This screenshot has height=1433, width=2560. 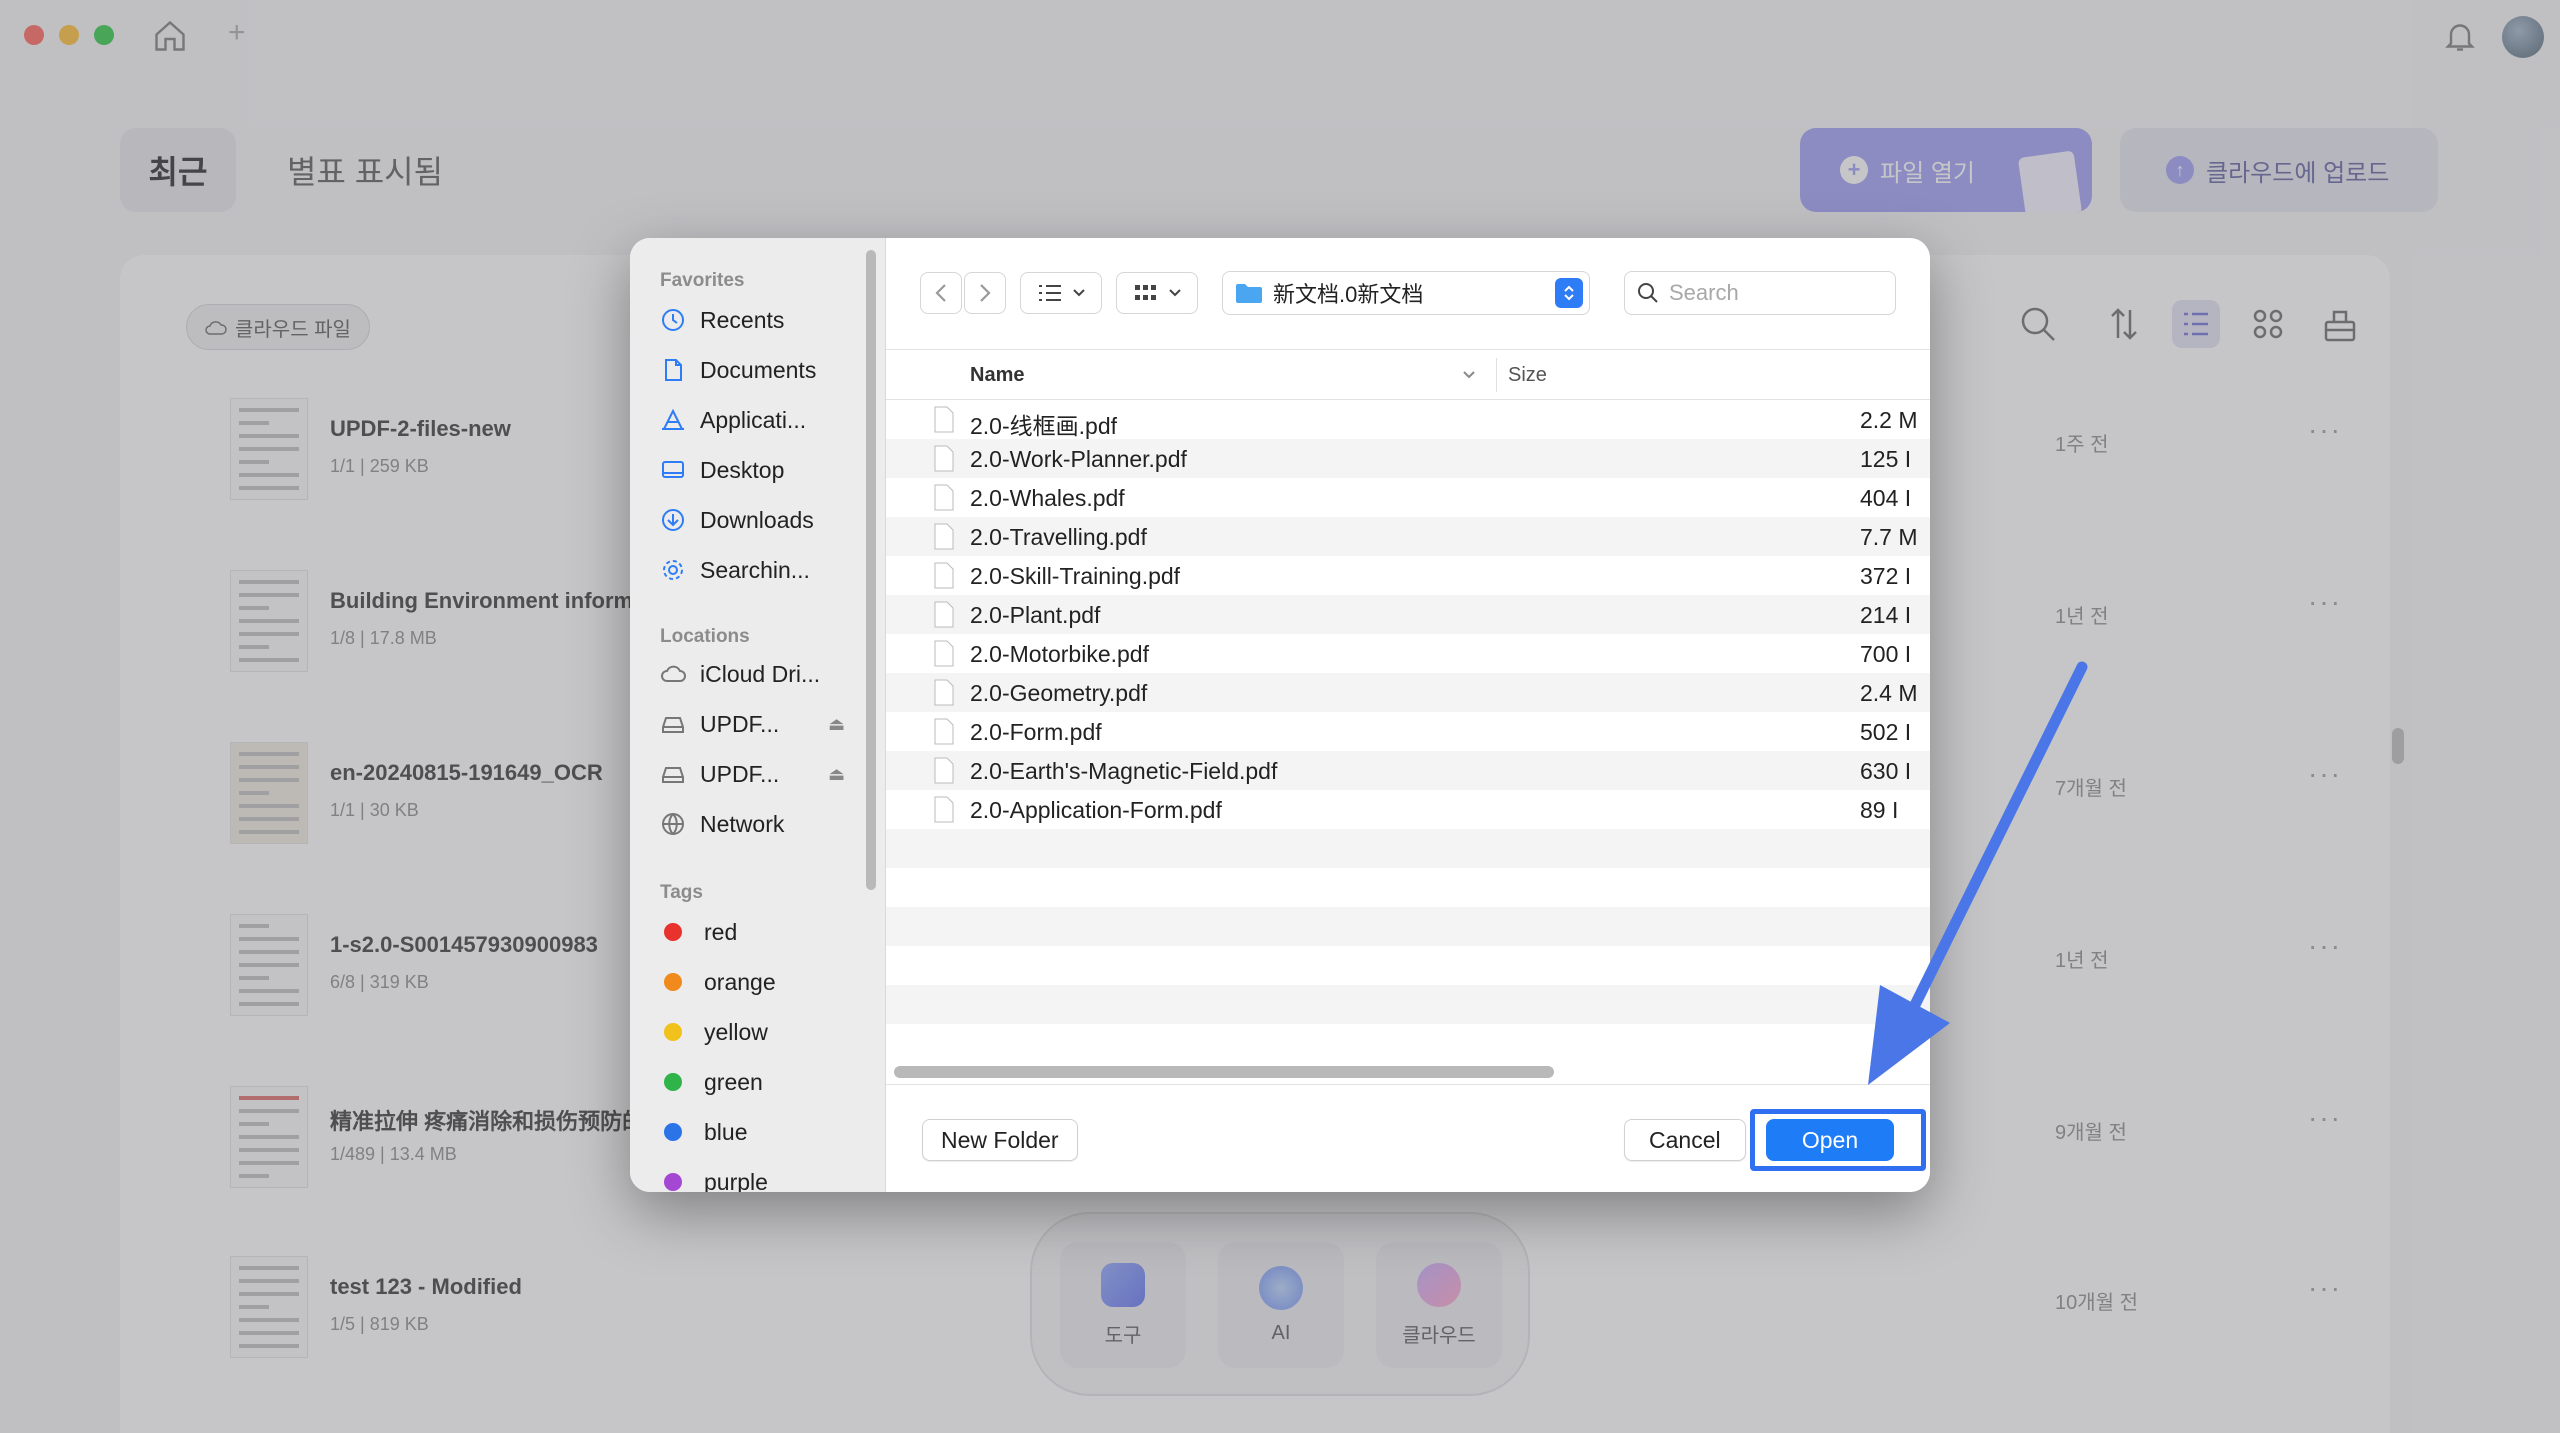 I want to click on sidebar-item-label: red, so click(x=721, y=931).